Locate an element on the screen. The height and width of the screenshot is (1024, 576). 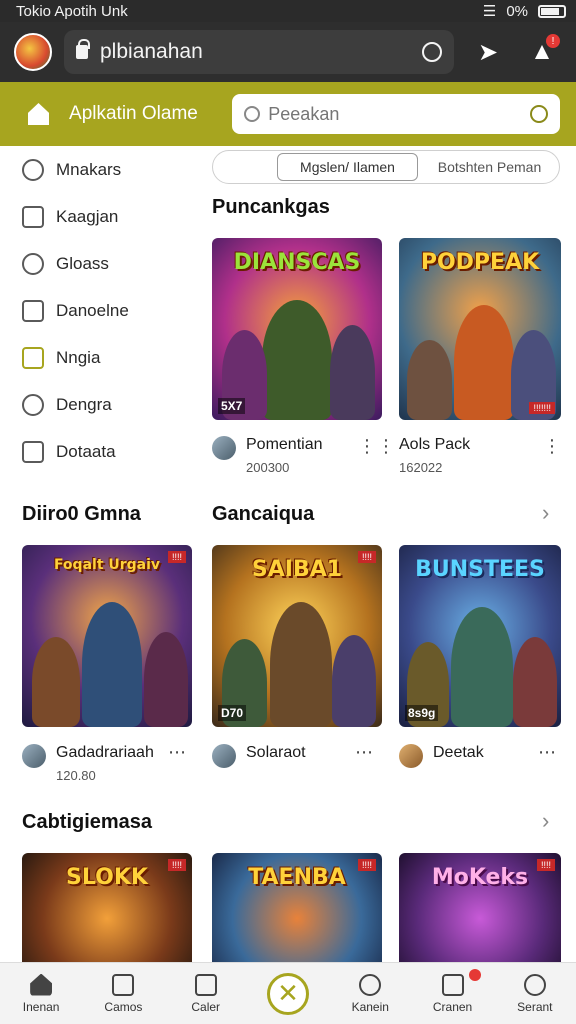
more-options-icon: ⋮⋮ is located at coordinates (377, 446).